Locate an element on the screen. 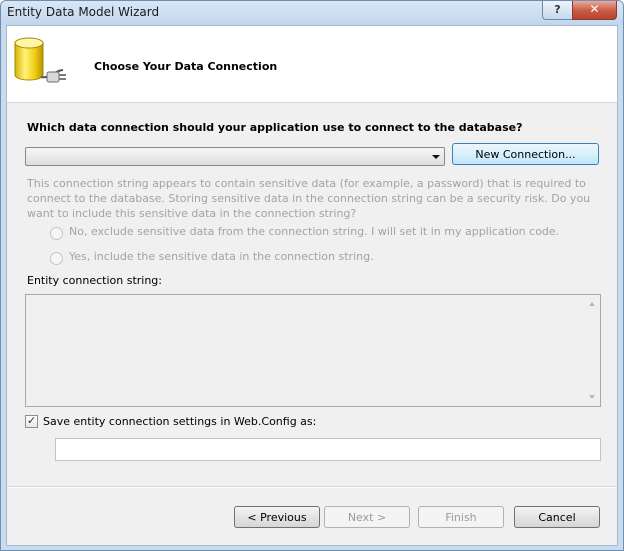 The width and height of the screenshot is (624, 551). page-title: Choose Your Data Connection is located at coordinates (186, 66).